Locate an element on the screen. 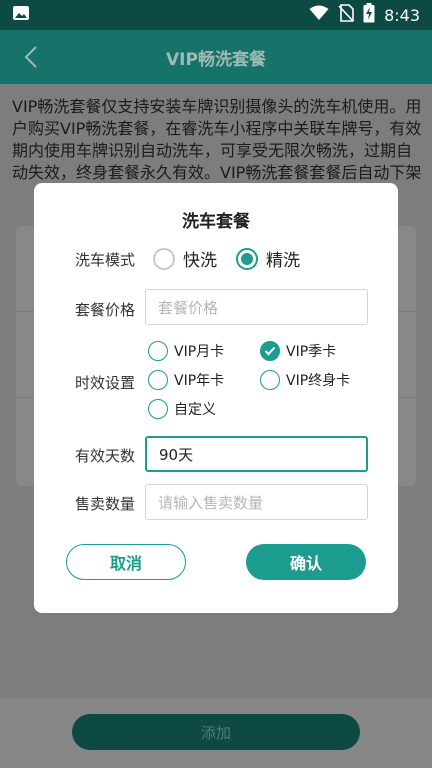 This screenshot has height=768, width=432. app-header: VIP畅洗套餐 is located at coordinates (216, 57).